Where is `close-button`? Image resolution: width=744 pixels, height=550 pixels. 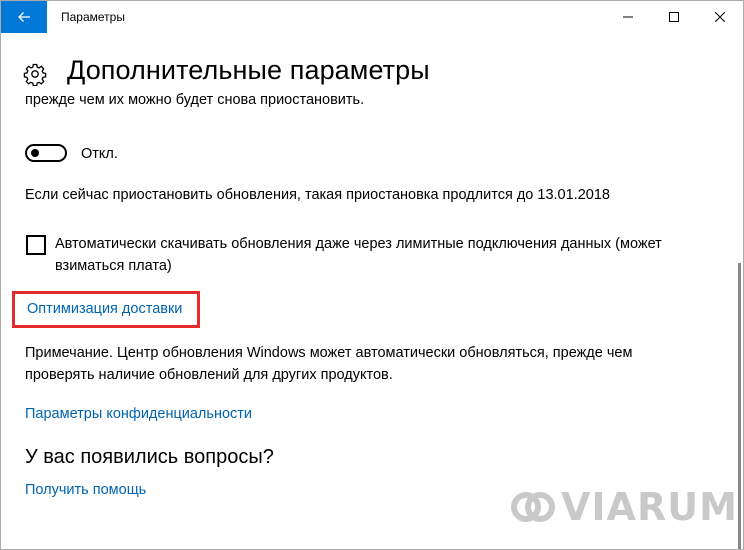 close-button is located at coordinates (720, 17).